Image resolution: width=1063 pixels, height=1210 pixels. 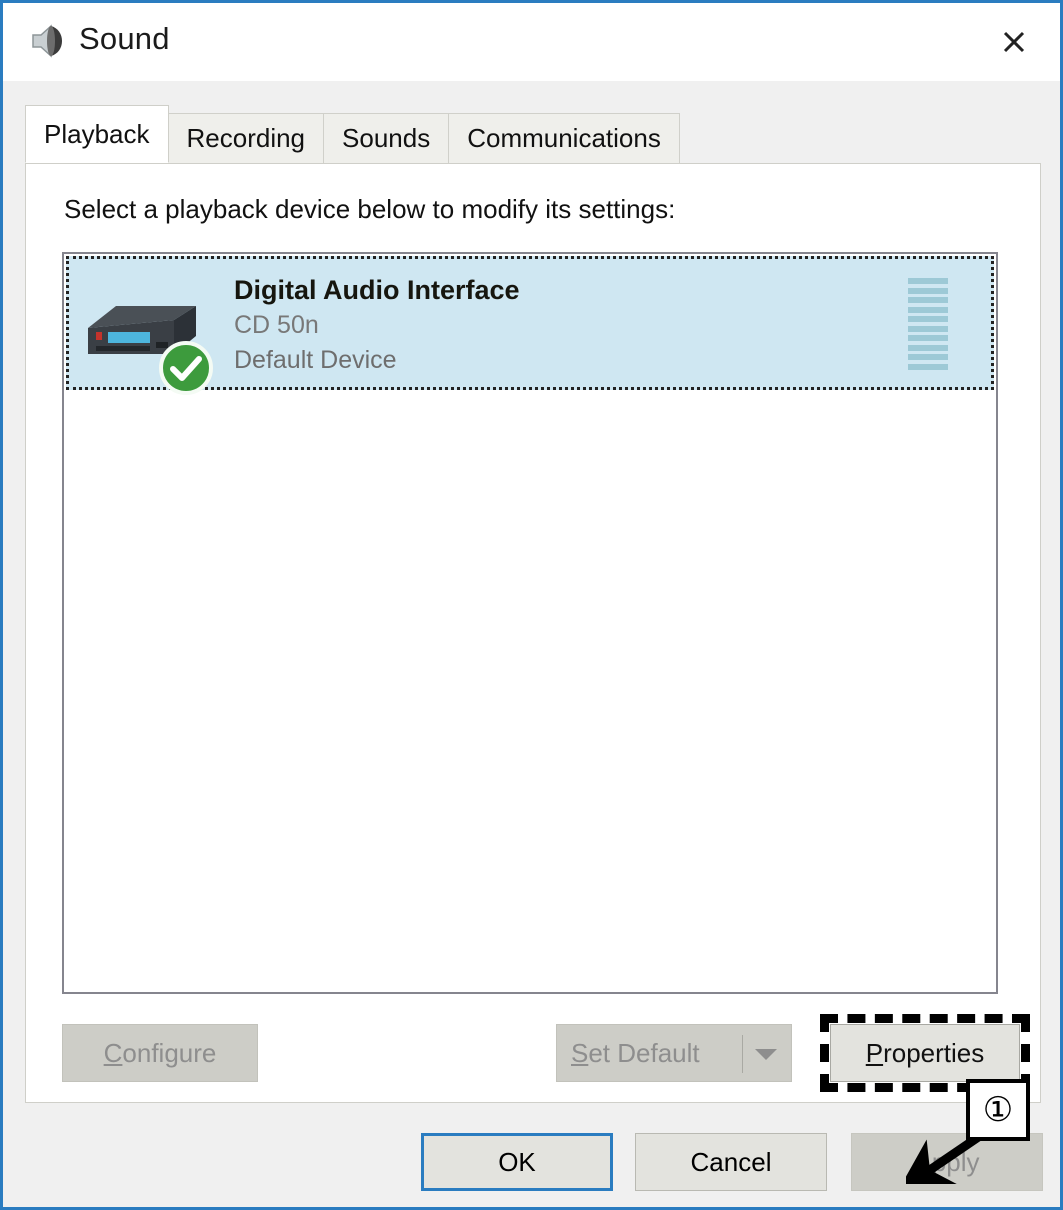 I want to click on callout-marker: ①, so click(x=998, y=1110).